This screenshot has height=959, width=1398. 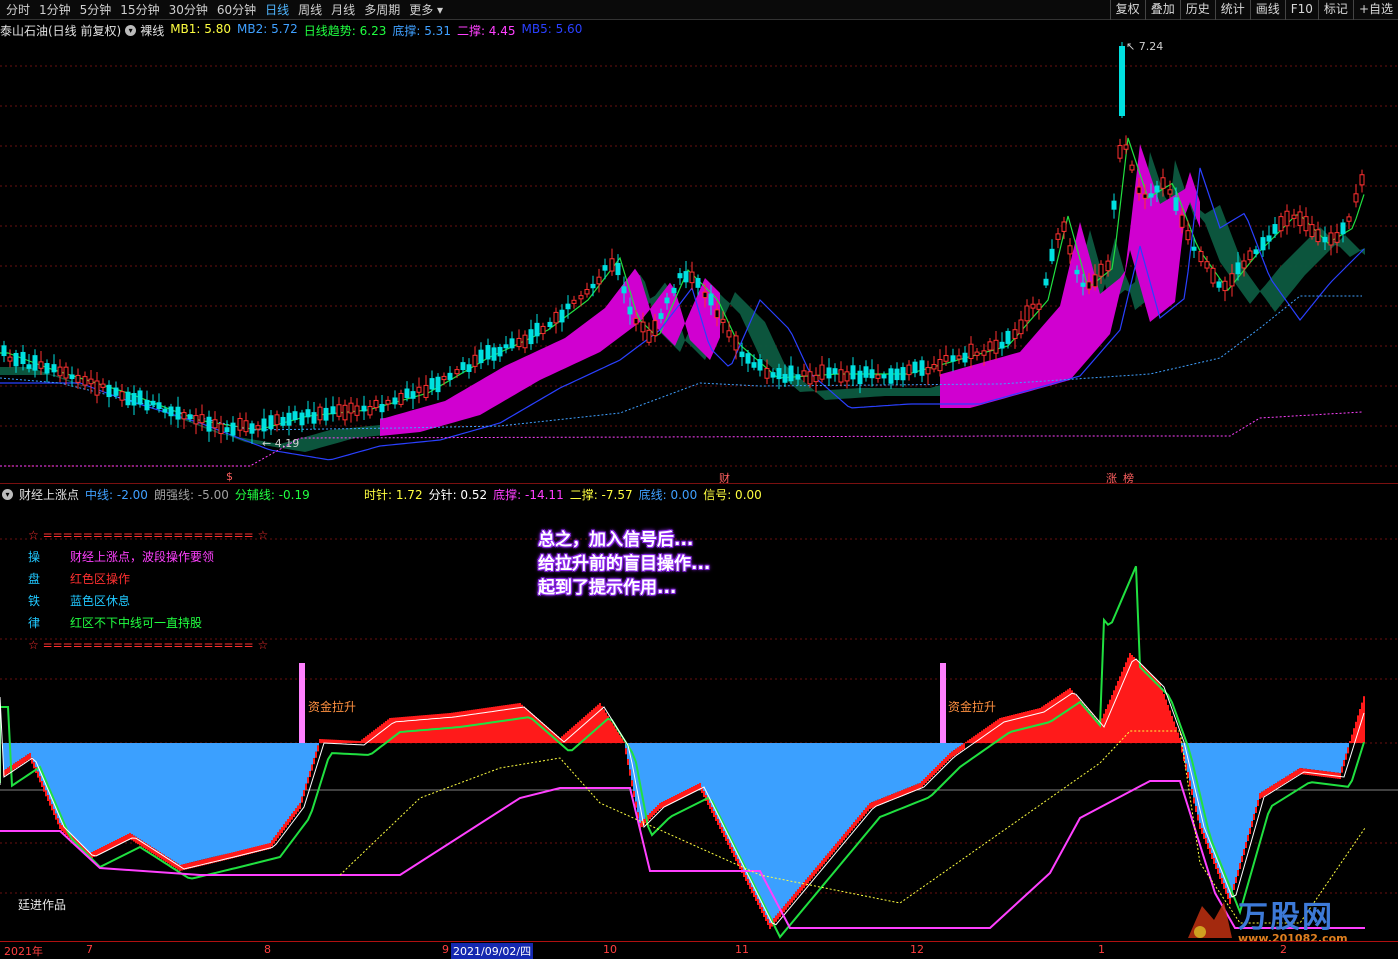 What do you see at coordinates (34, 601) in the screenshot?
I see `legend-key: 铁` at bounding box center [34, 601].